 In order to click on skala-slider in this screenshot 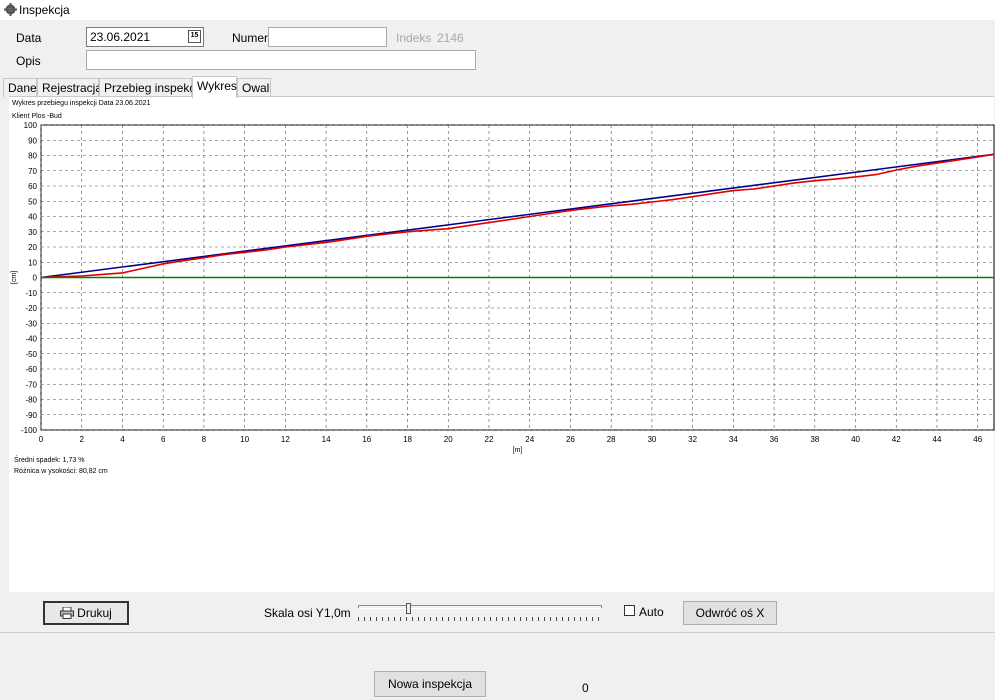, I will do `click(480, 613)`.